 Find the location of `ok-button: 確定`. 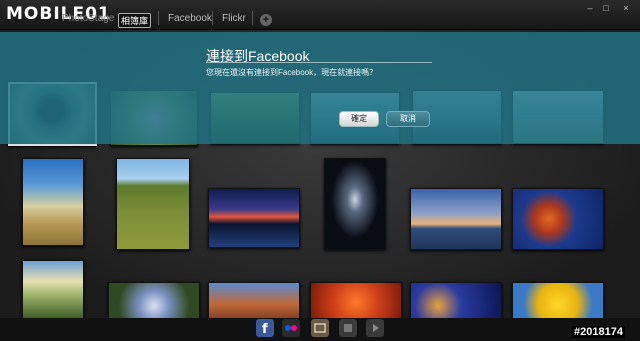

ok-button: 確定 is located at coordinates (359, 119).